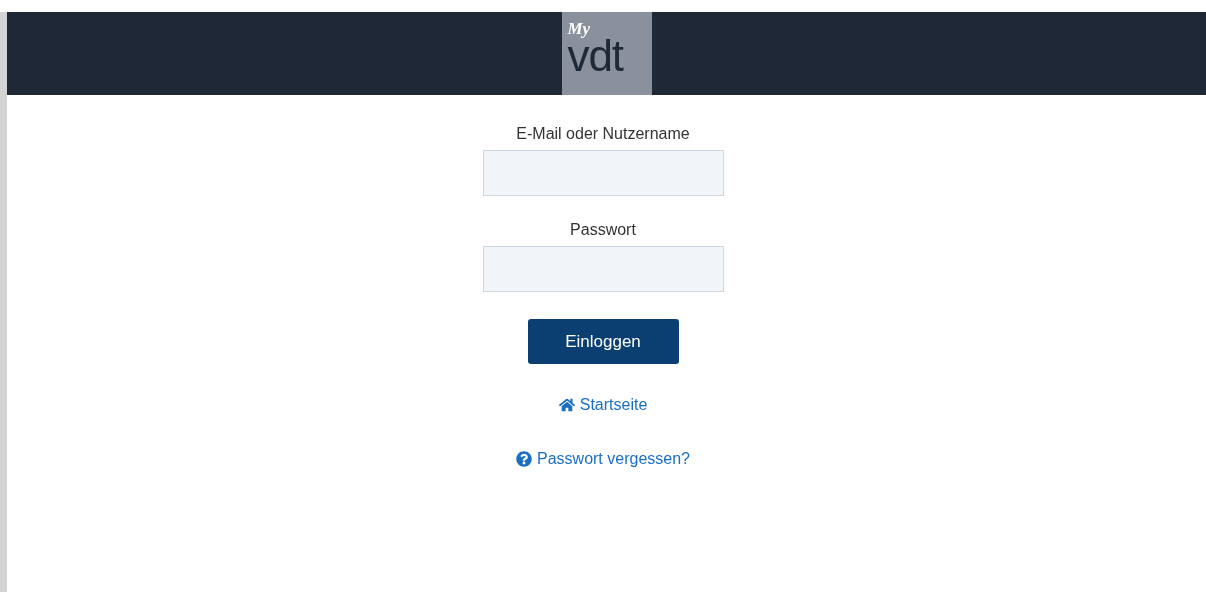 This screenshot has height=592, width=1206. I want to click on field-label: E-Mail oder Nutzername, so click(603, 134).